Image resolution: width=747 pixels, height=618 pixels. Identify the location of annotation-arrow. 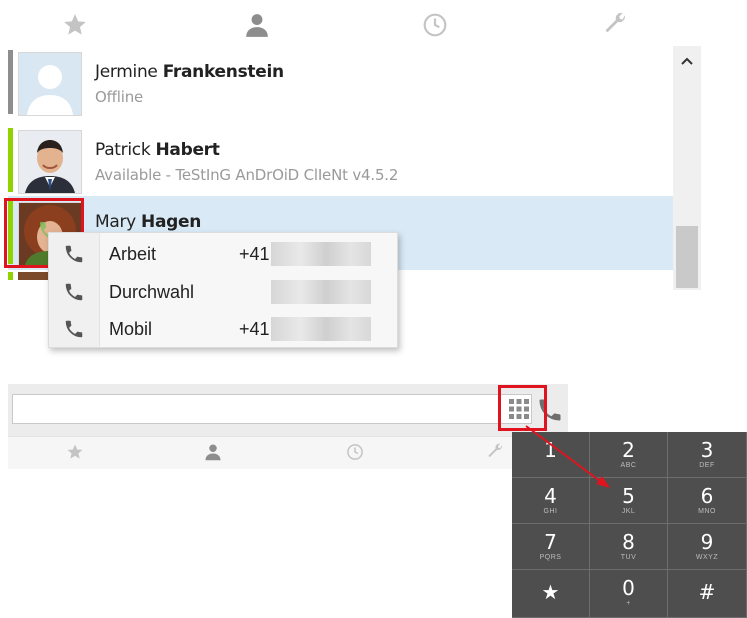
(567, 456).